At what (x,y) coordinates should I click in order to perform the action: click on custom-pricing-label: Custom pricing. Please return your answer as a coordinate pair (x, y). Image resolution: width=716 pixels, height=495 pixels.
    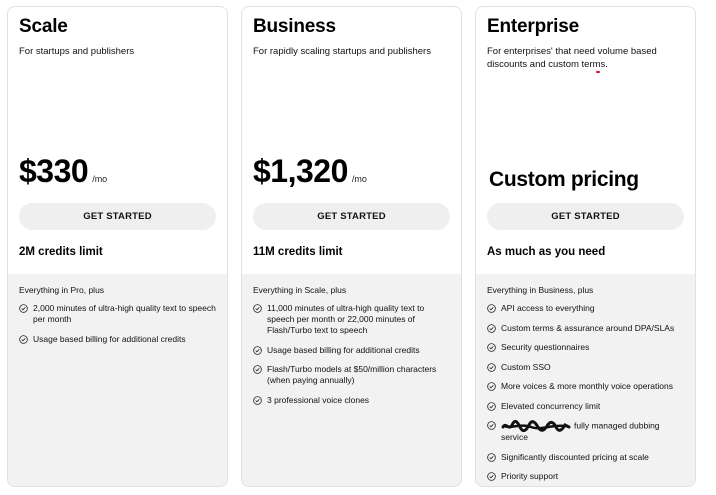
    Looking at the image, I should click on (564, 179).